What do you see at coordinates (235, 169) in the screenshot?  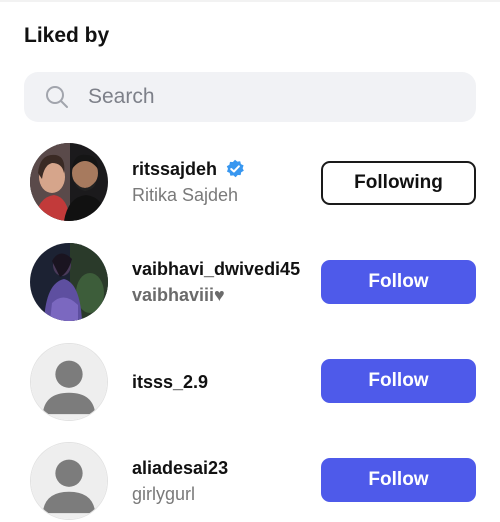 I see `verified-badge-icon` at bounding box center [235, 169].